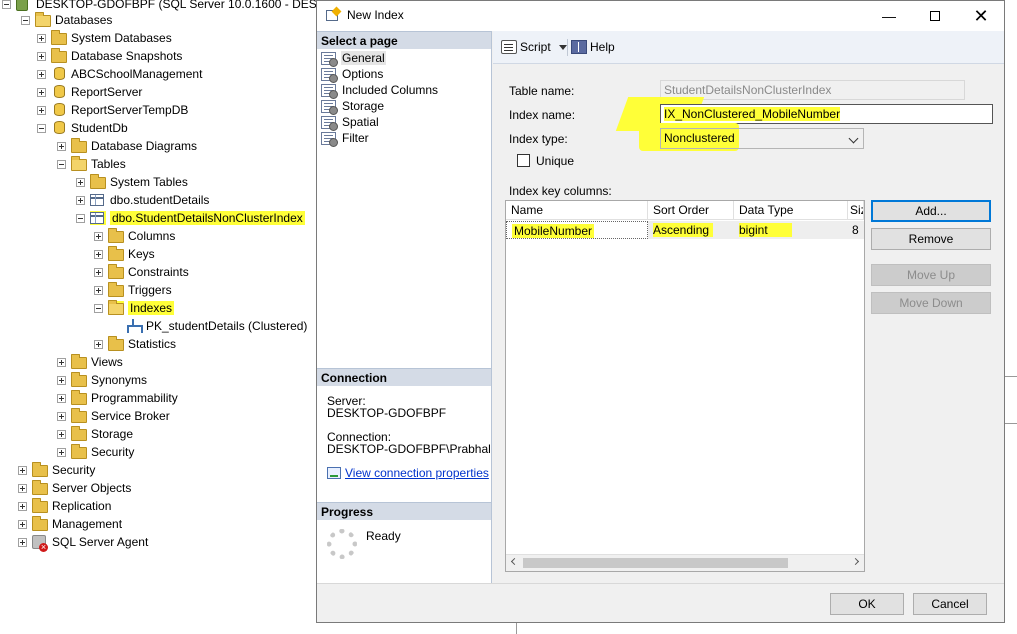  What do you see at coordinates (142, 200) in the screenshot?
I see `tree-node-dbo-student-details: dbo.studentDetails` at bounding box center [142, 200].